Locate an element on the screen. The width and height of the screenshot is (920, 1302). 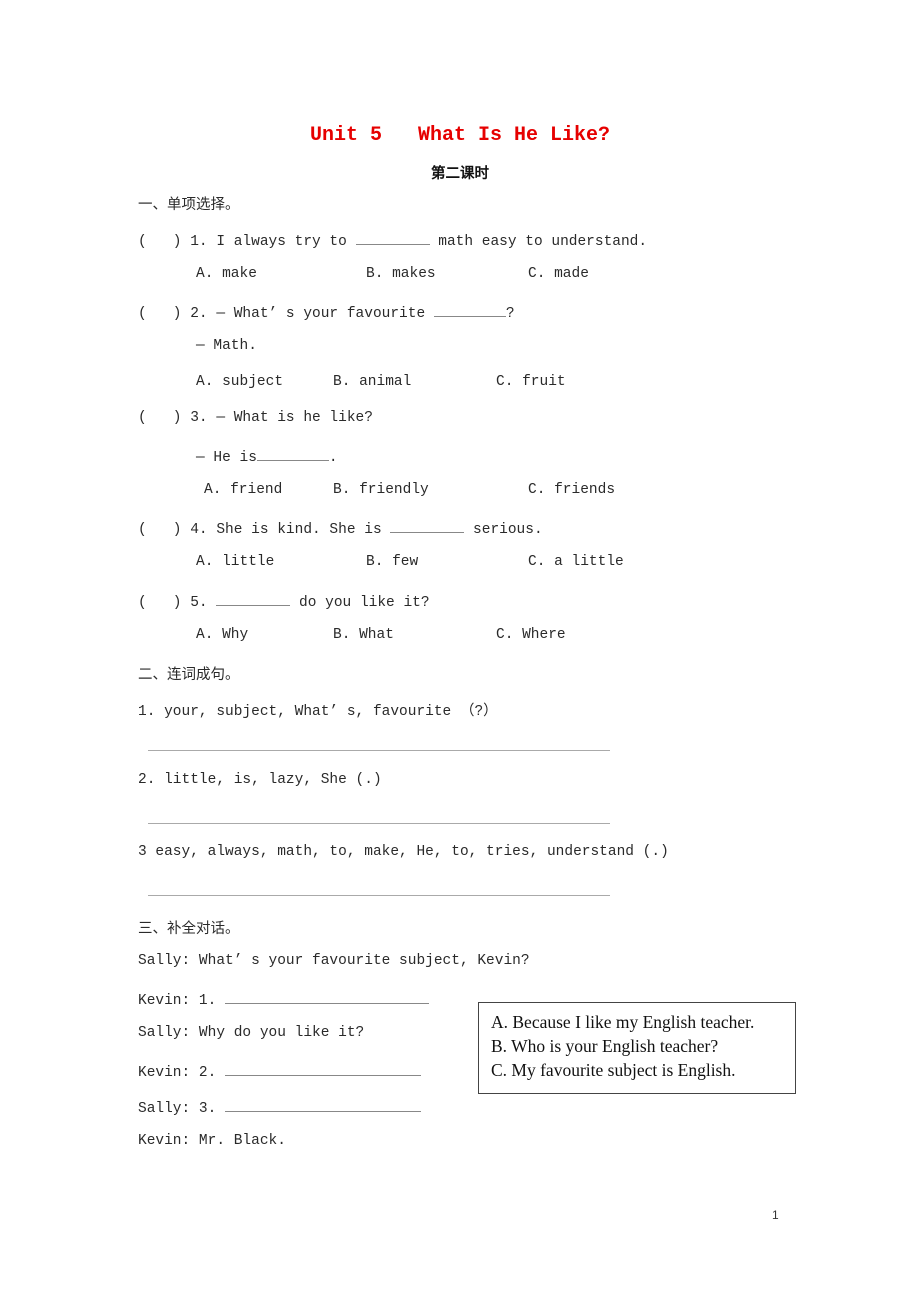
dialogue-response: — Math. is located at coordinates (226, 346).